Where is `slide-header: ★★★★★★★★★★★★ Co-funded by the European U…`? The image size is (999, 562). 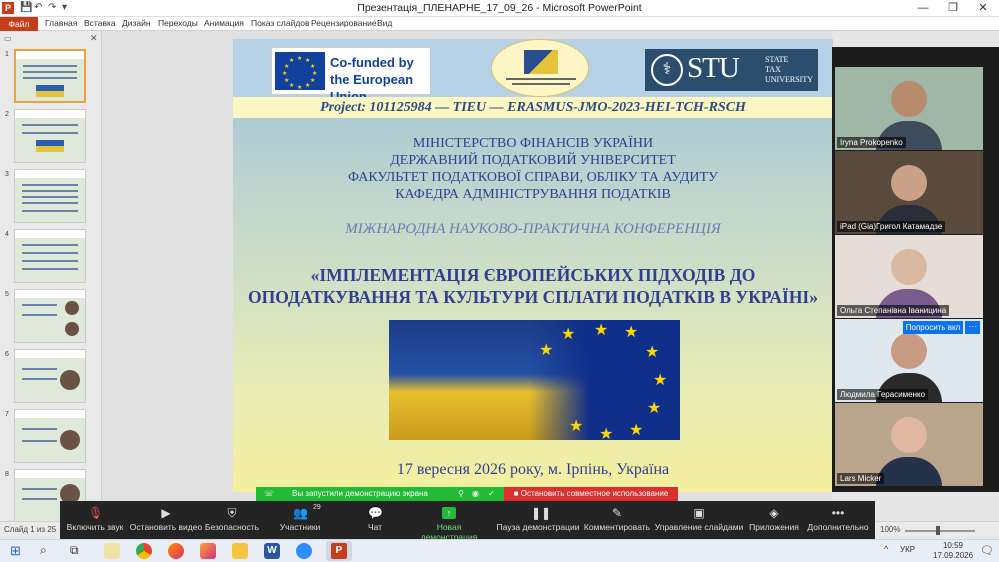 slide-header: ★★★★★★★★★★★★ Co-funded by the European U… is located at coordinates (533, 71).